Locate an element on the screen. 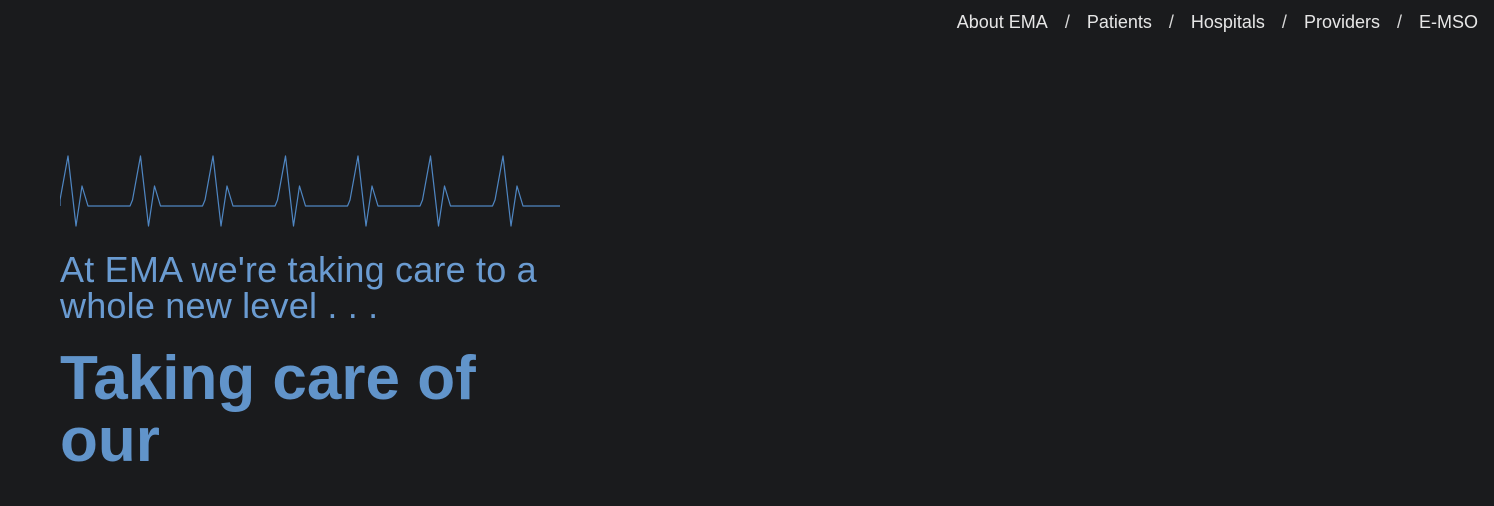 This screenshot has width=1494, height=506. heartbeat-line-icon is located at coordinates (310, 191).